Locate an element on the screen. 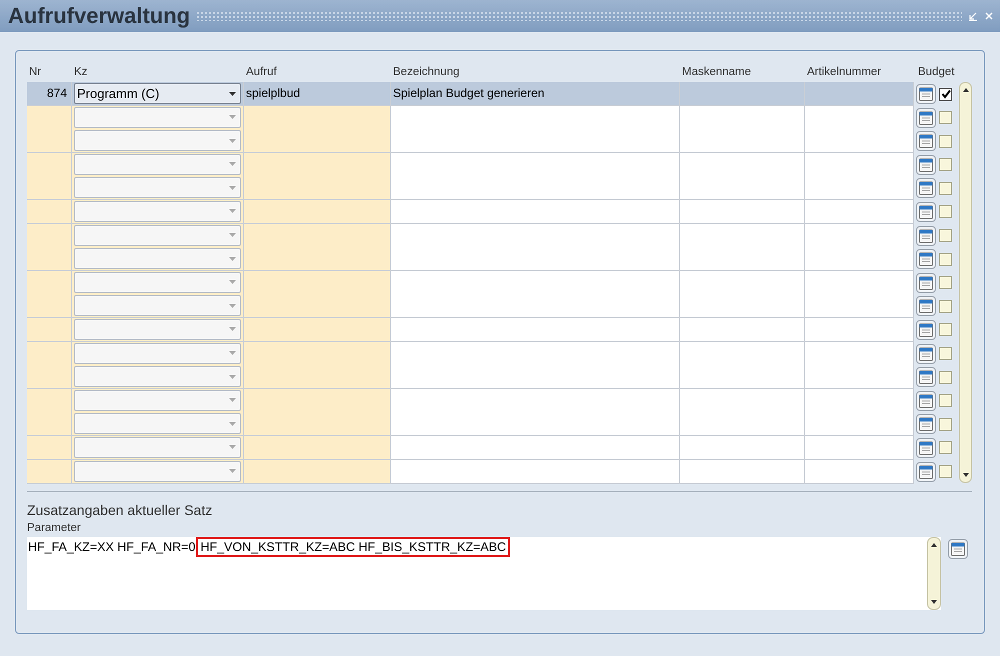 This screenshot has height=656, width=1000. scroll-down-icon is located at coordinates (965, 475).